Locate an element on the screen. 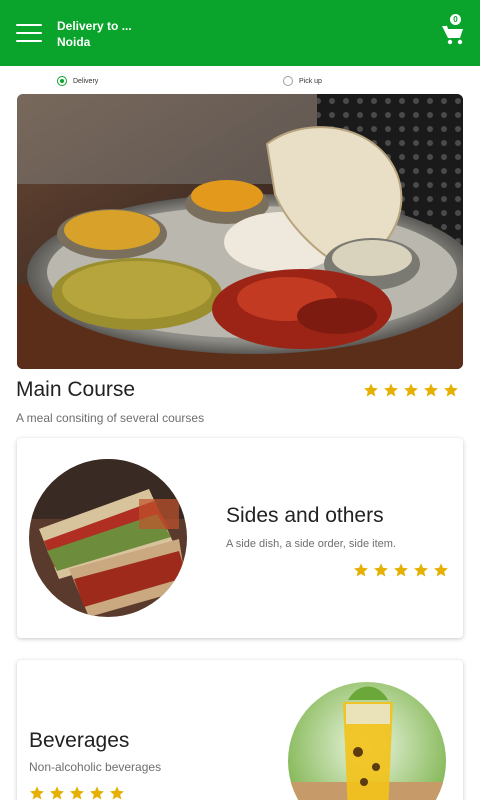  pickup-option: Pick up is located at coordinates (302, 81).